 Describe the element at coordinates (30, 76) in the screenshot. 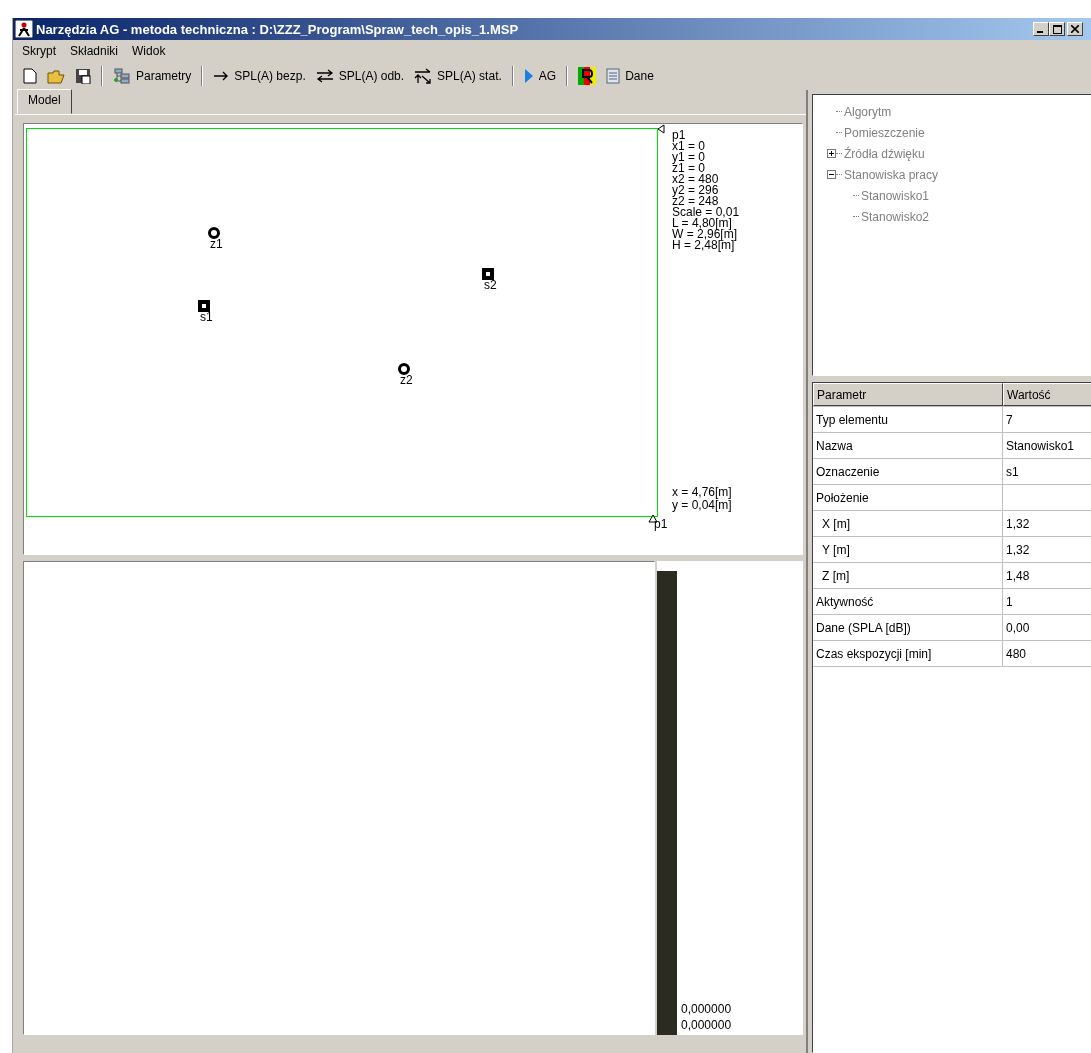

I see `blank-page-icon` at that location.